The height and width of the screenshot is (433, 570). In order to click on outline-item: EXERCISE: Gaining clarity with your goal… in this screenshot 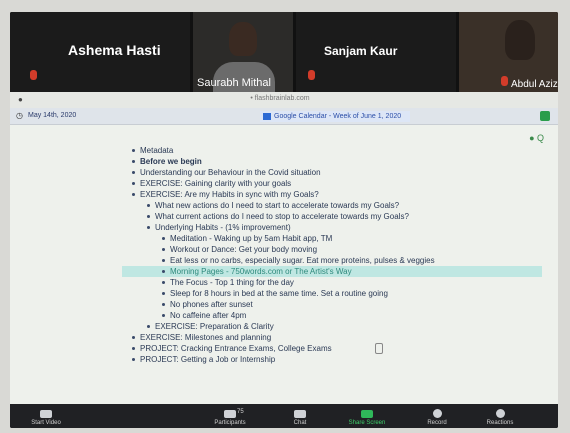, I will do `click(332, 183)`.